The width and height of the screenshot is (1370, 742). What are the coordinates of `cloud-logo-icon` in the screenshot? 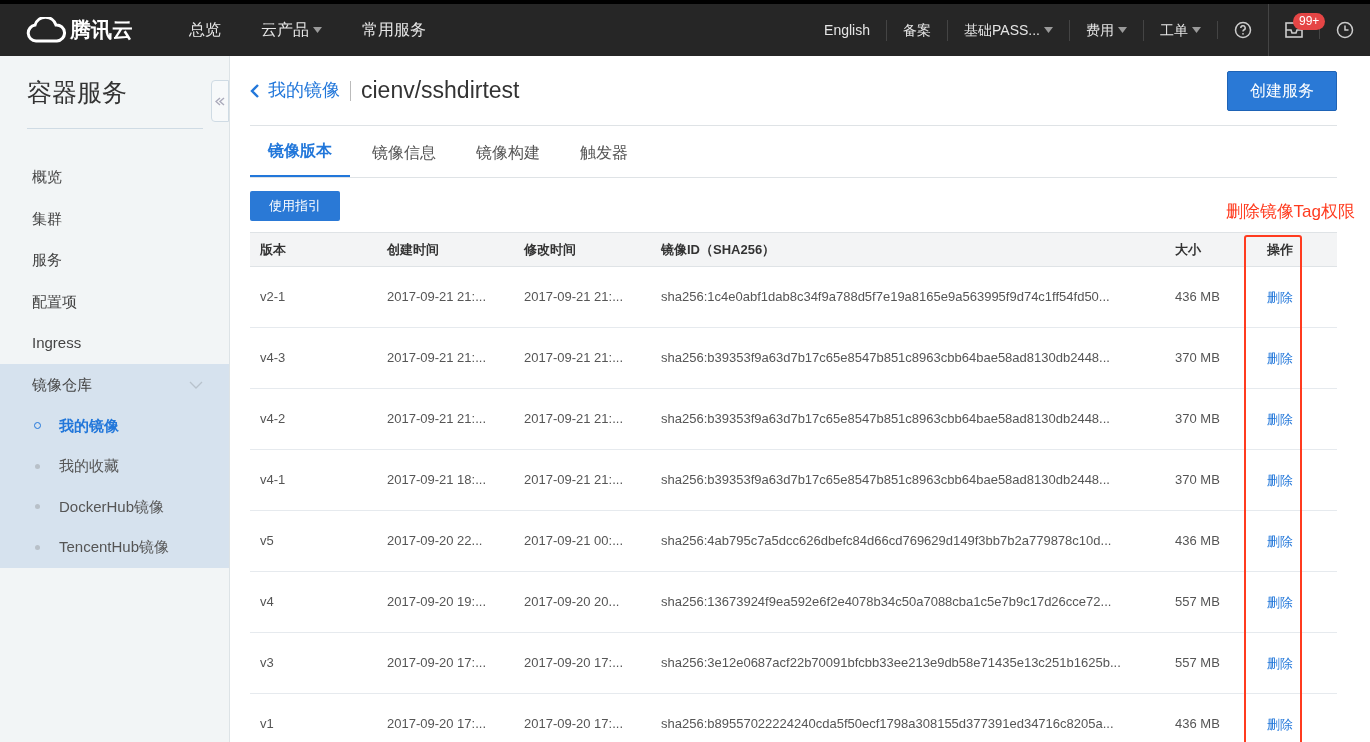 It's located at (46, 30).